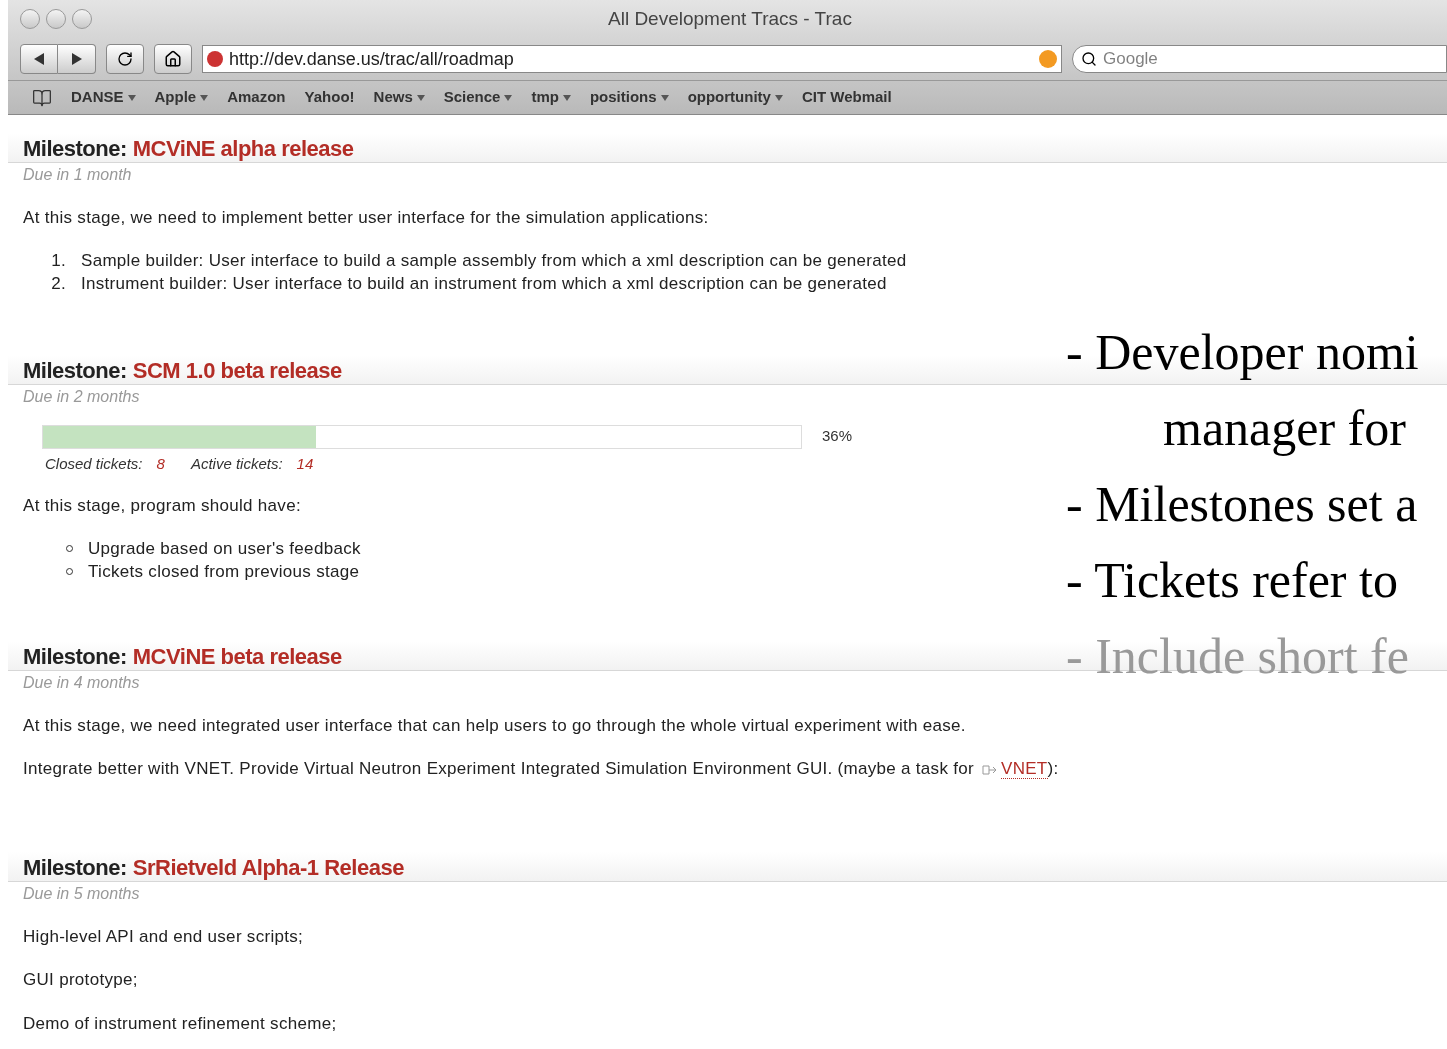  What do you see at coordinates (81, 396) in the screenshot?
I see `due-date: Due in 2 months` at bounding box center [81, 396].